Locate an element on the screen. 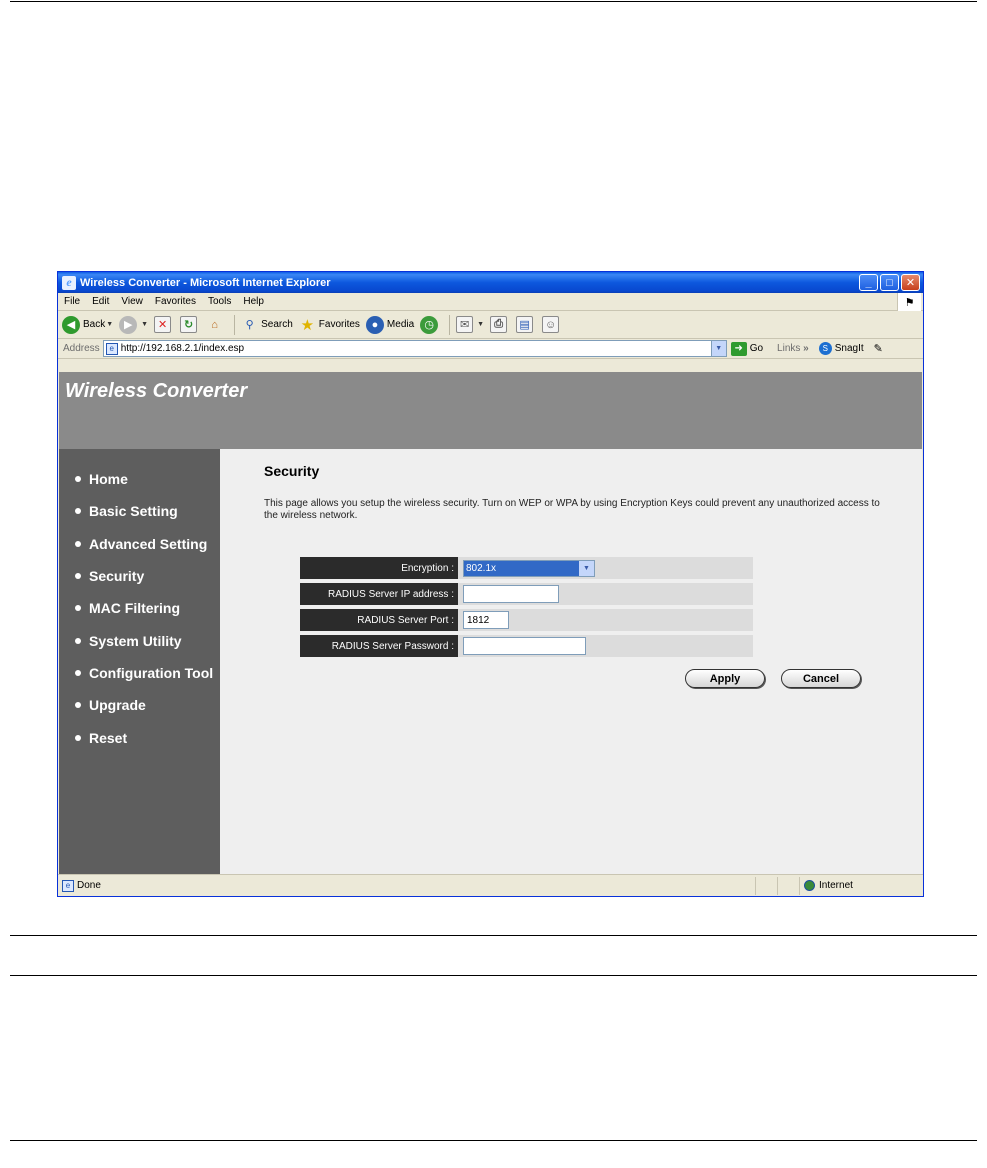 The height and width of the screenshot is (1168, 987). address-dropdown-icon: ▼ is located at coordinates (718, 348).